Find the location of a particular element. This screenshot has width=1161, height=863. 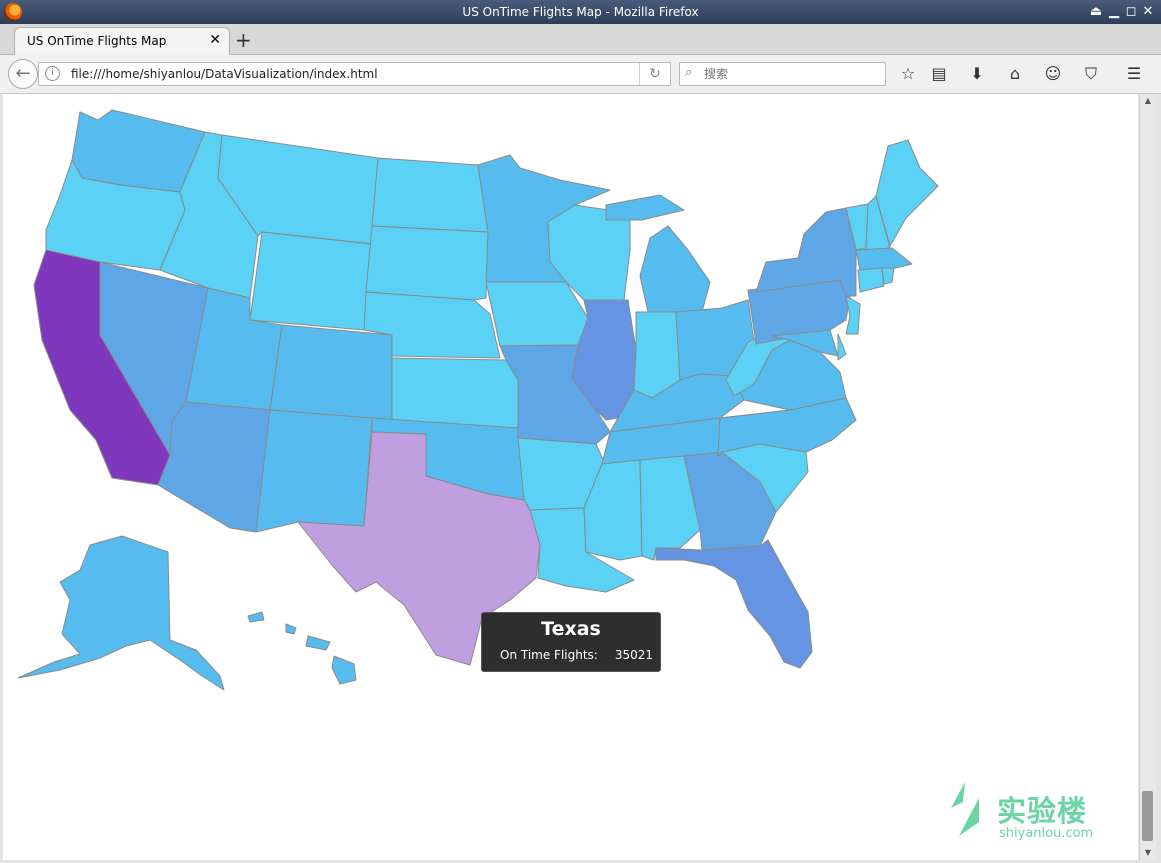

state-north-dakota is located at coordinates (430, 195).